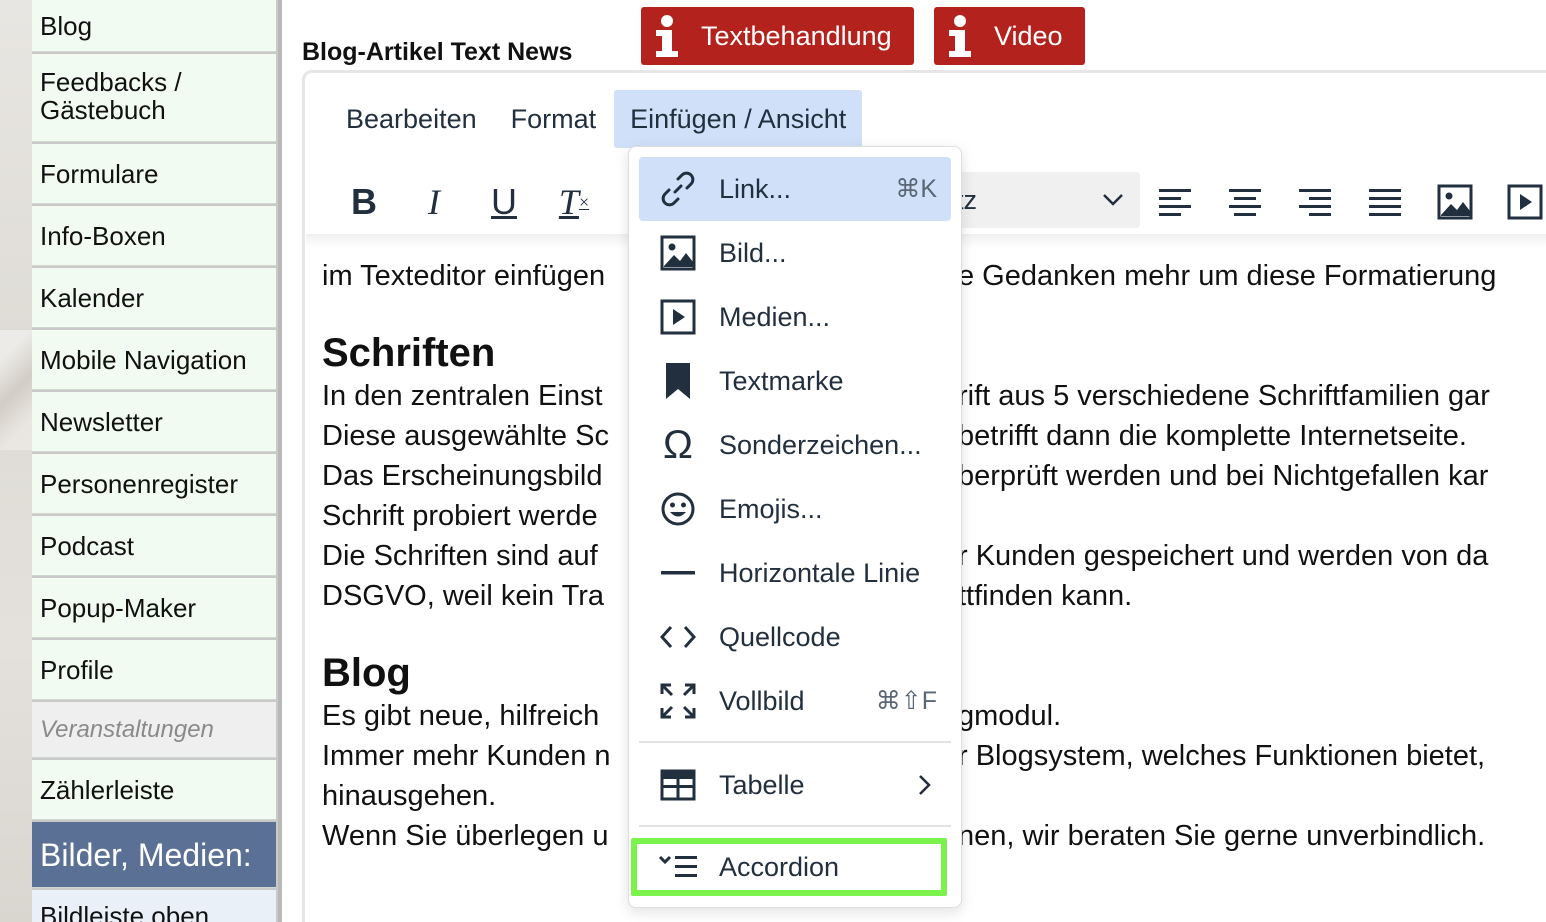 The width and height of the screenshot is (1546, 922). I want to click on content-text: ttfinden kann., so click(1045, 596).